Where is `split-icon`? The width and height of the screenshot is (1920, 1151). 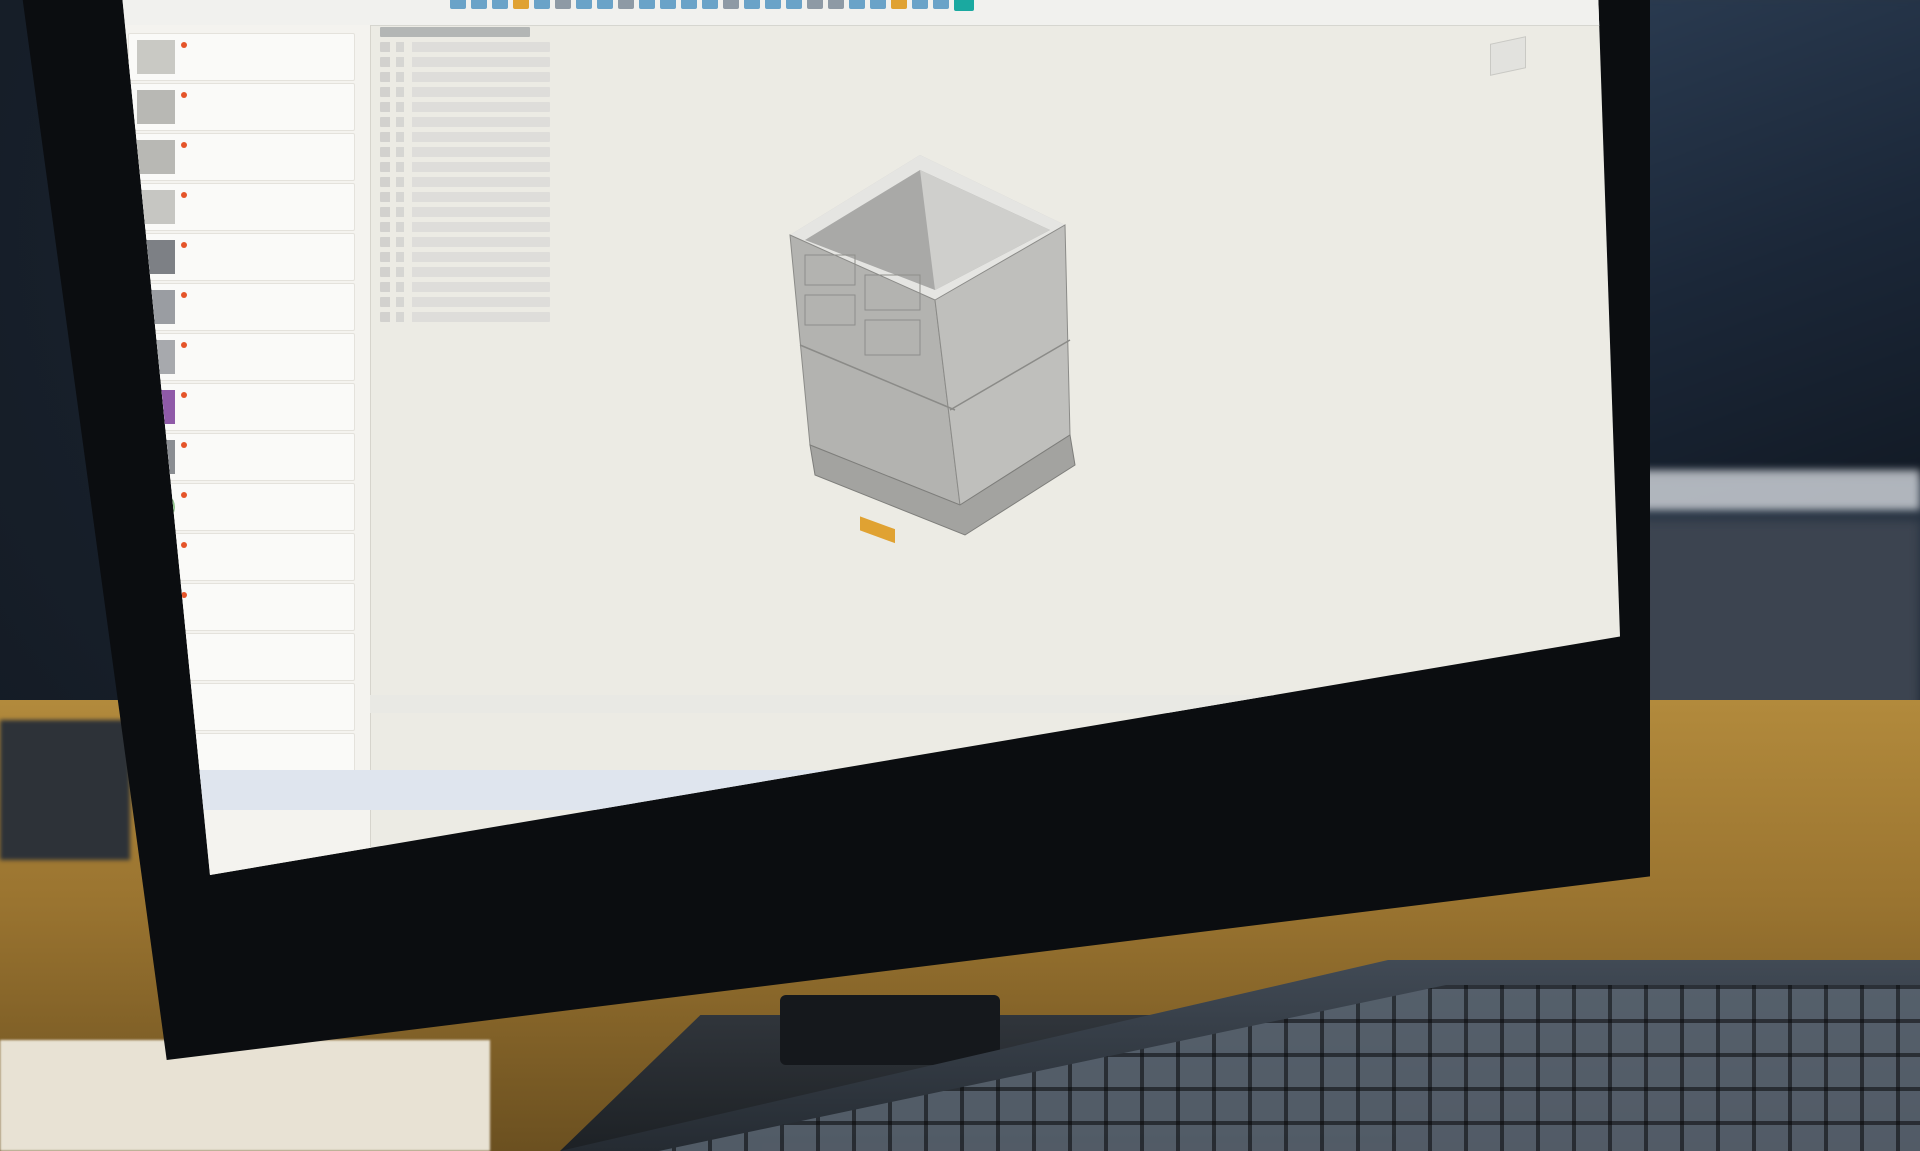
split-icon is located at coordinates (773, 4).